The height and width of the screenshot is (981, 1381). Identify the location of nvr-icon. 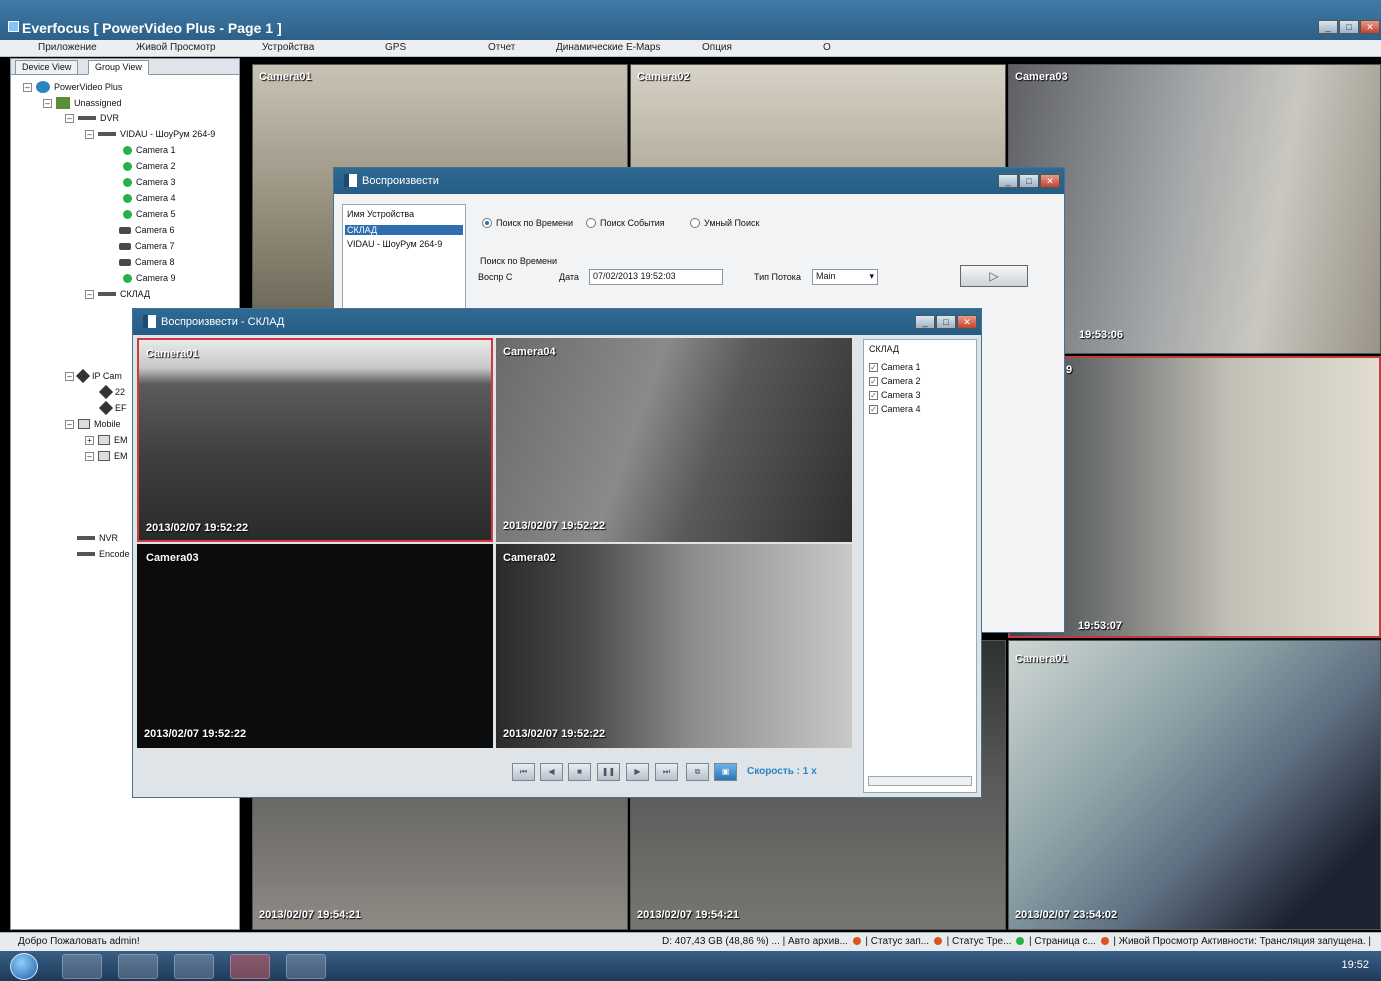
(86, 538).